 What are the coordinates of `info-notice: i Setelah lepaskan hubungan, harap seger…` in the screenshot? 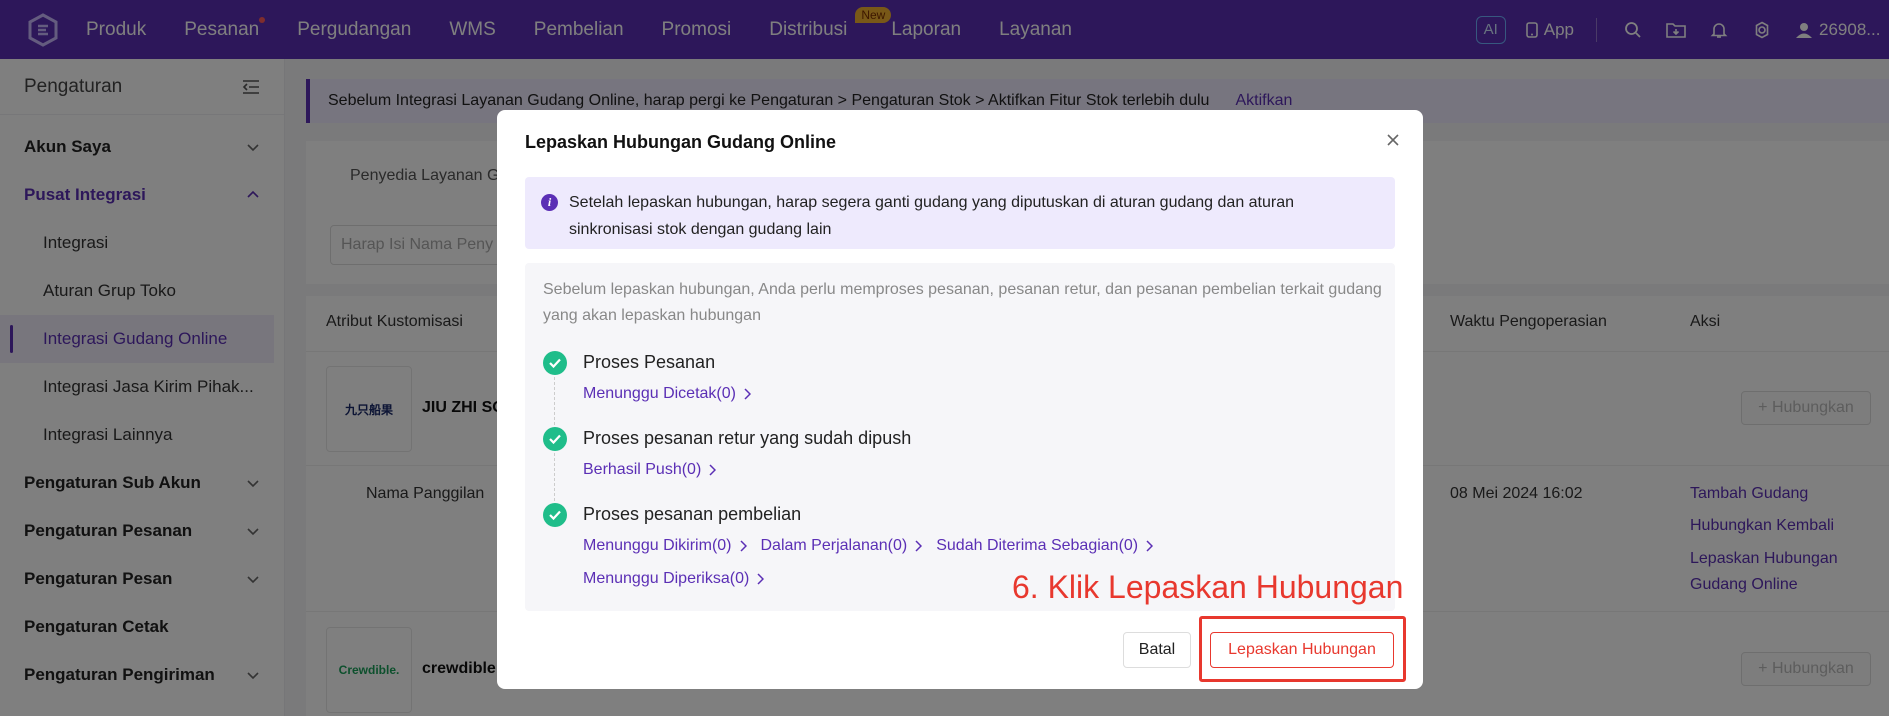 It's located at (960, 213).